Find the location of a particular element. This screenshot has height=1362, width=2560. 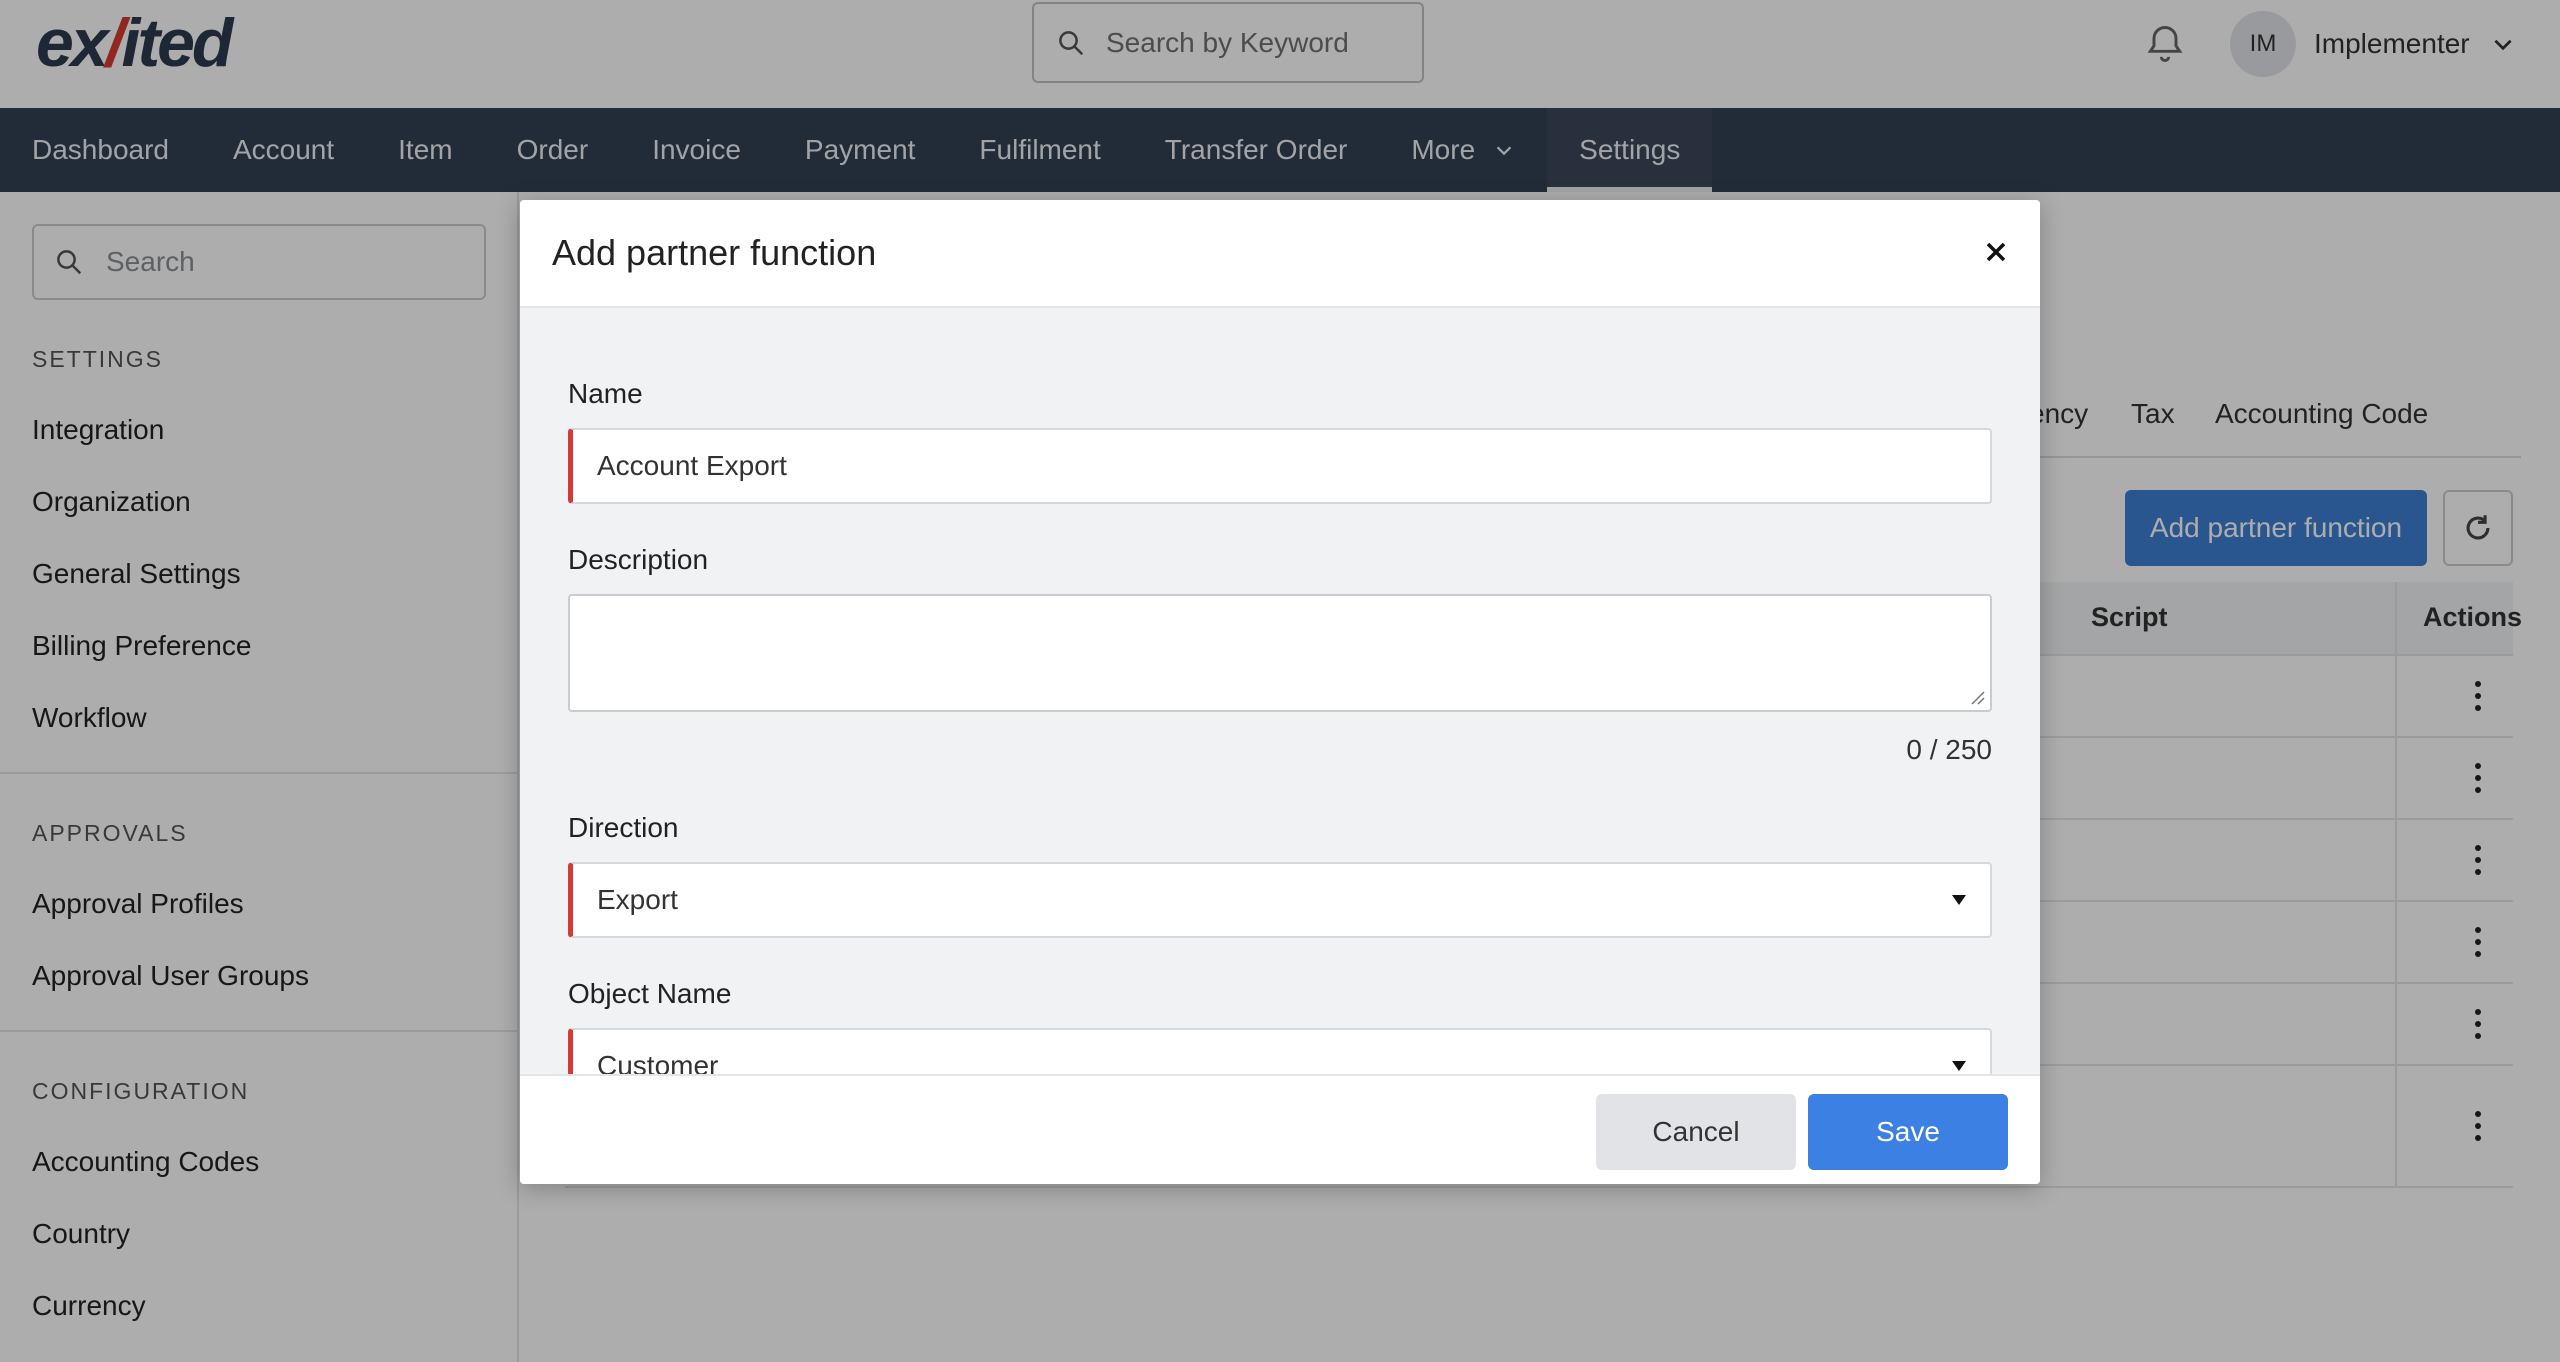

direction-label: Direction is located at coordinates (623, 827).